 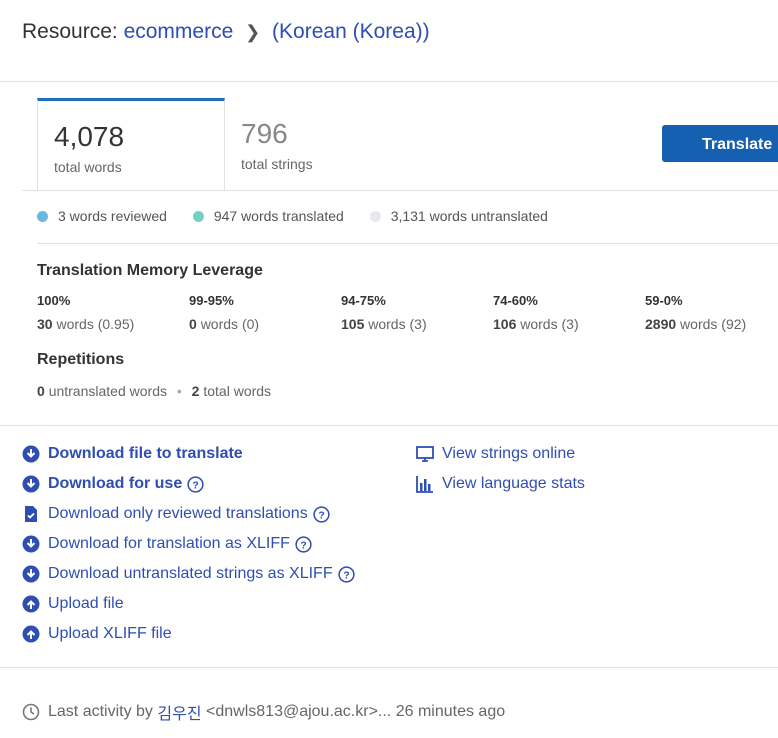 I want to click on link-label: Download untranslated strings as XLIFF, so click(x=190, y=573).